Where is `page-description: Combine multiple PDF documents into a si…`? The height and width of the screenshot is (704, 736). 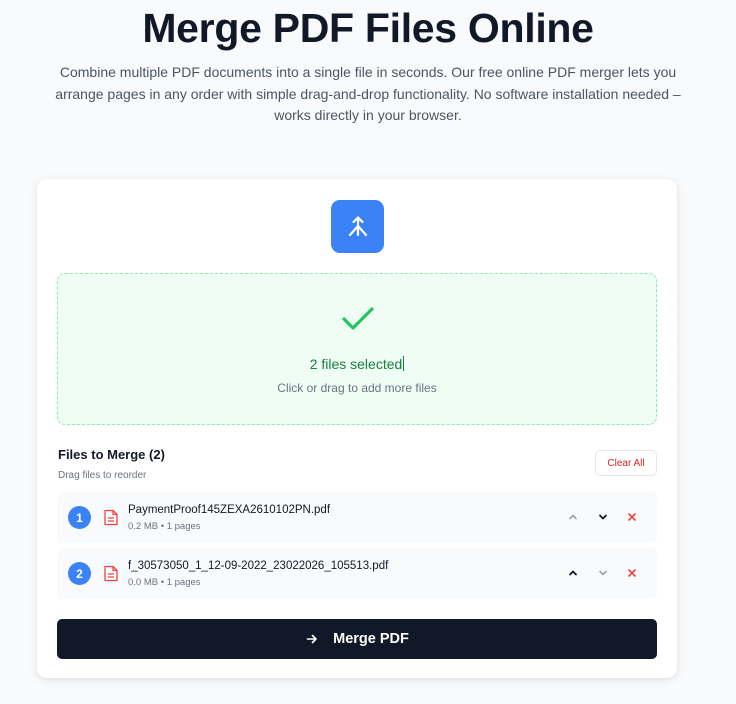 page-description: Combine multiple PDF documents into a si… is located at coordinates (368, 93).